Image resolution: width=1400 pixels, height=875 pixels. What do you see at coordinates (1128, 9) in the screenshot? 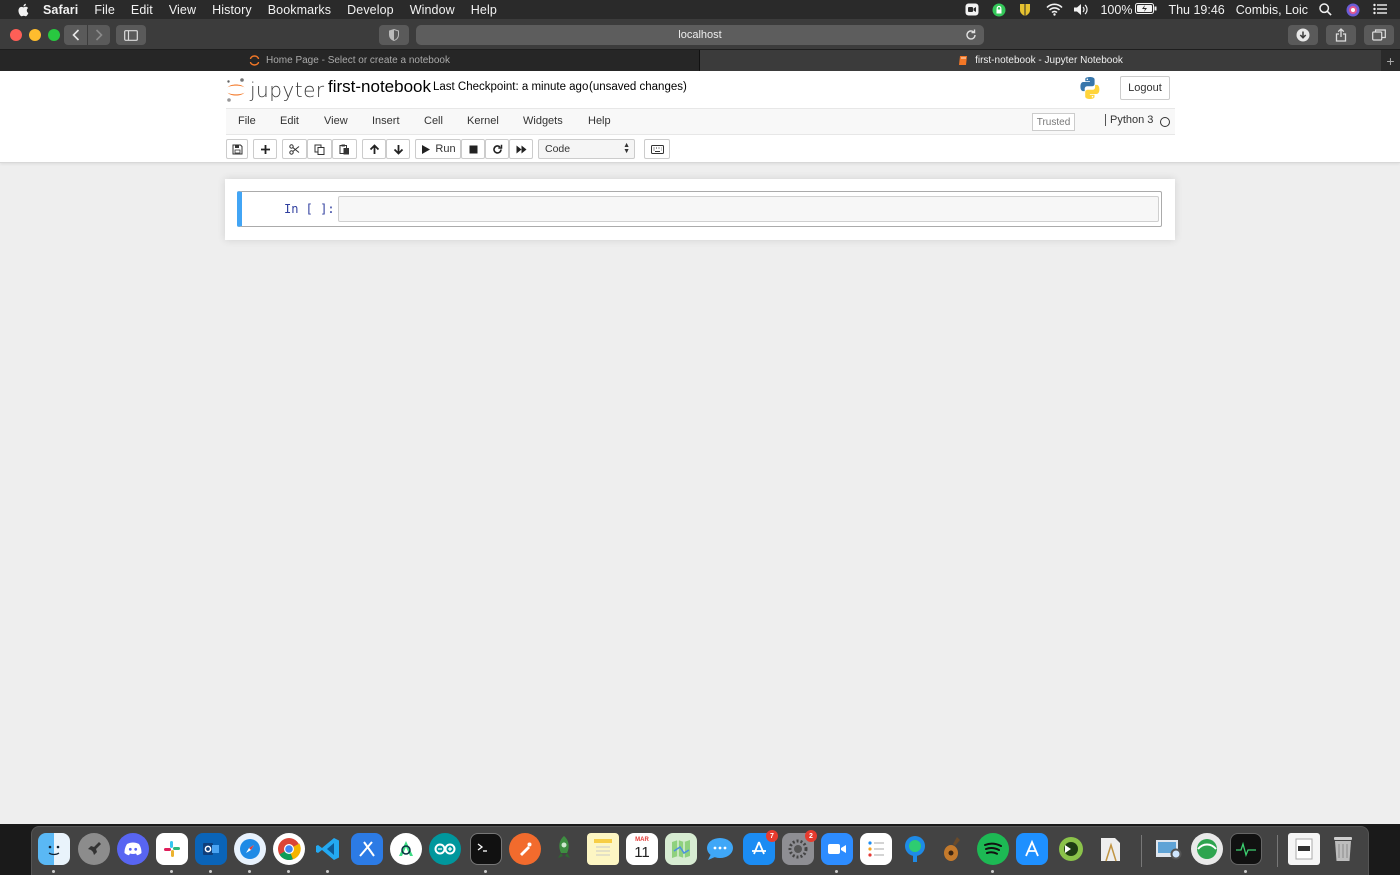
I see `battery-status: 100%` at bounding box center [1128, 9].